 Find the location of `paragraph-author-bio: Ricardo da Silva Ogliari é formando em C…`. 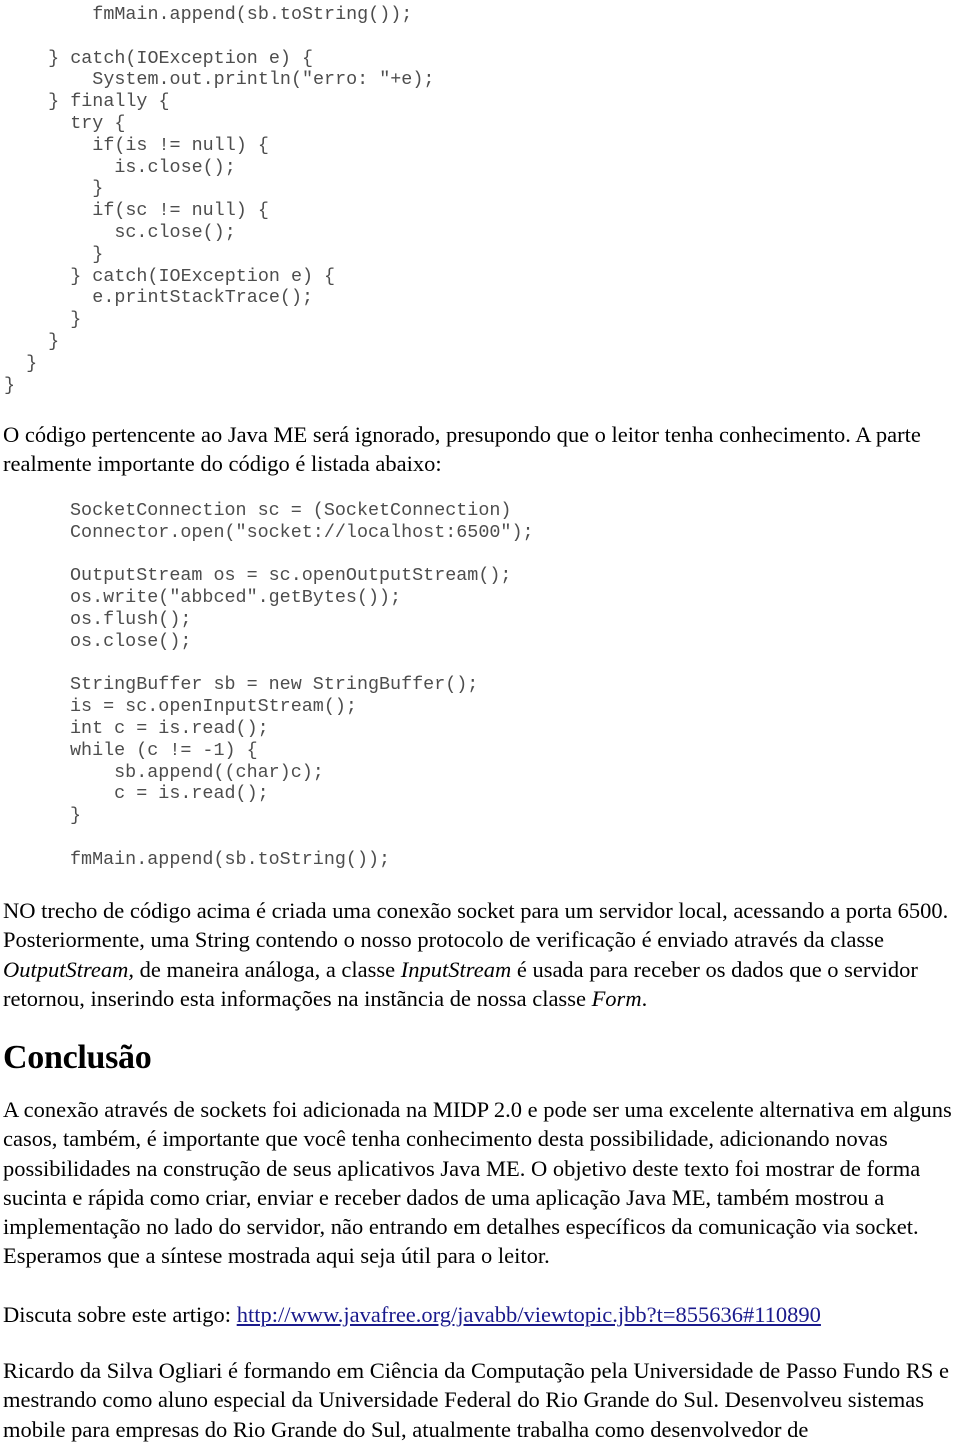

paragraph-author-bio: Ricardo da Silva Ogliari é formando em C… is located at coordinates (476, 1400).